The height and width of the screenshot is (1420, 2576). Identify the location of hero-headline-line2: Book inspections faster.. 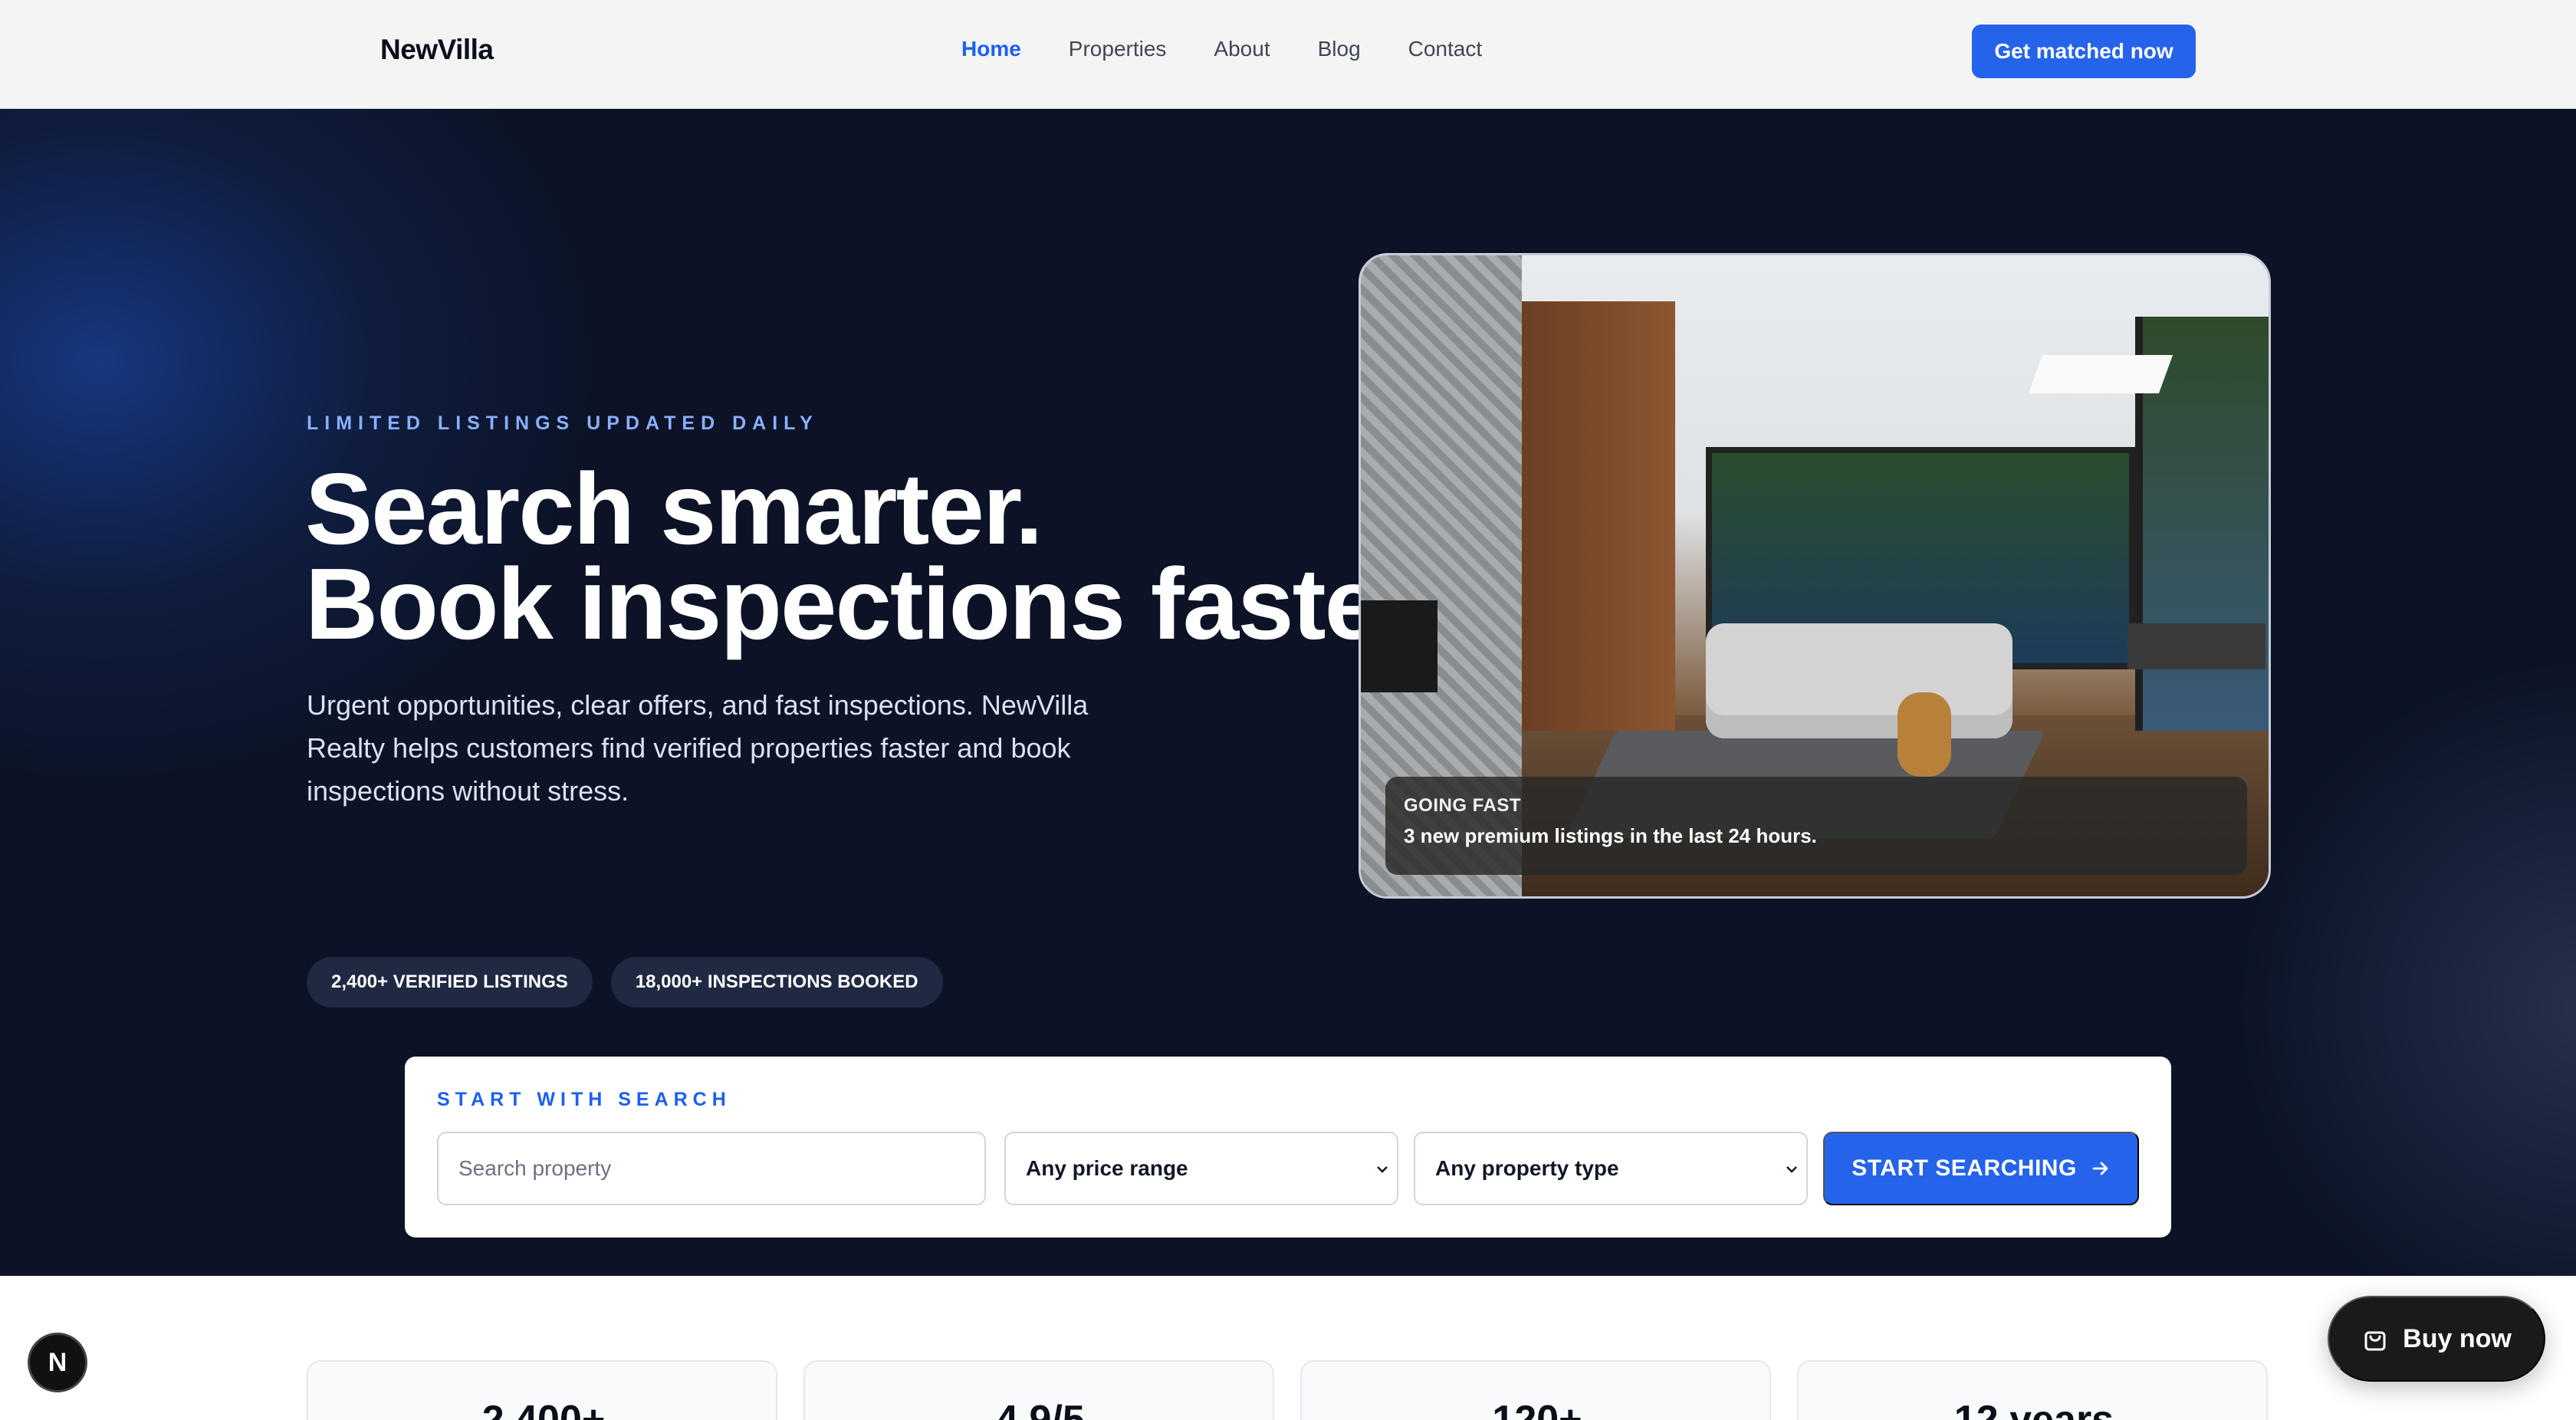
(872, 603).